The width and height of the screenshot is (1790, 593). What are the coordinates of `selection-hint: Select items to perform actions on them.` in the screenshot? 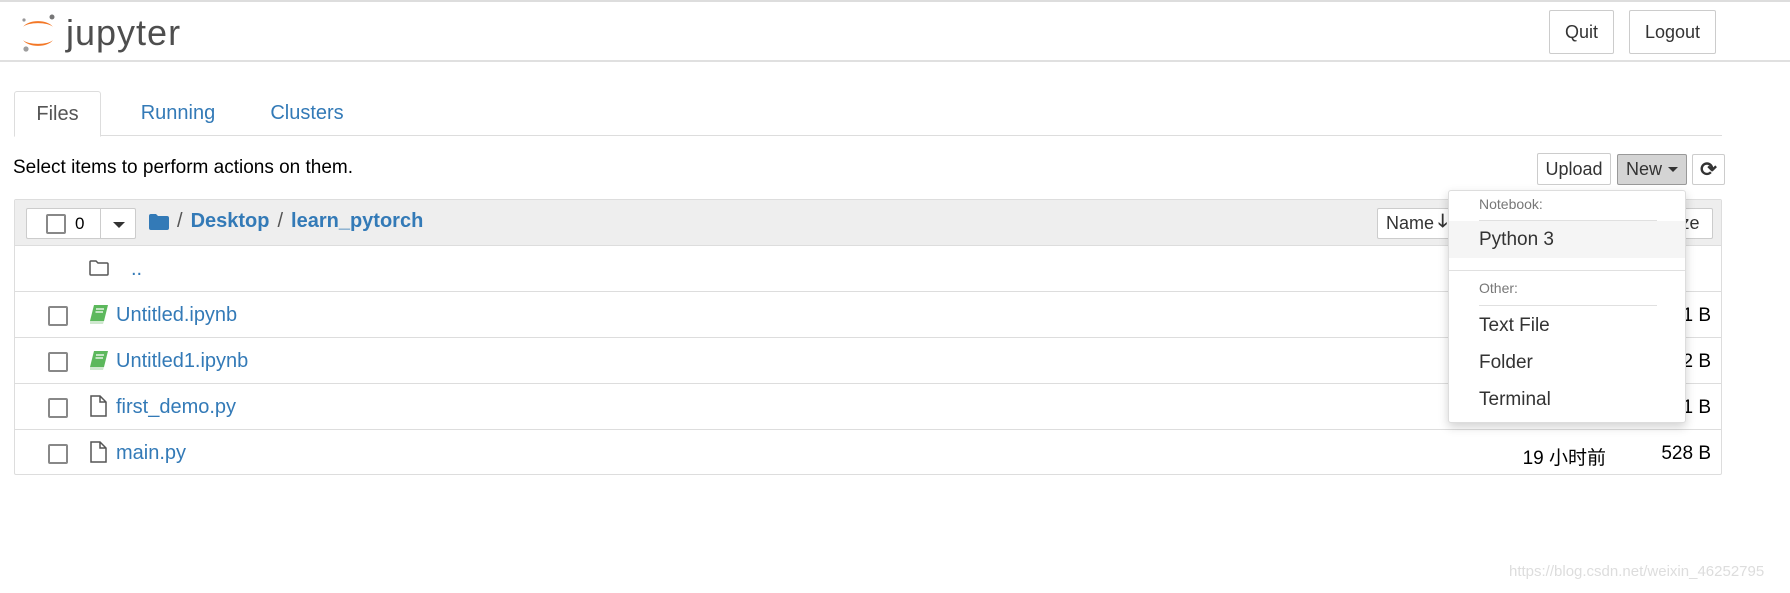 It's located at (183, 167).